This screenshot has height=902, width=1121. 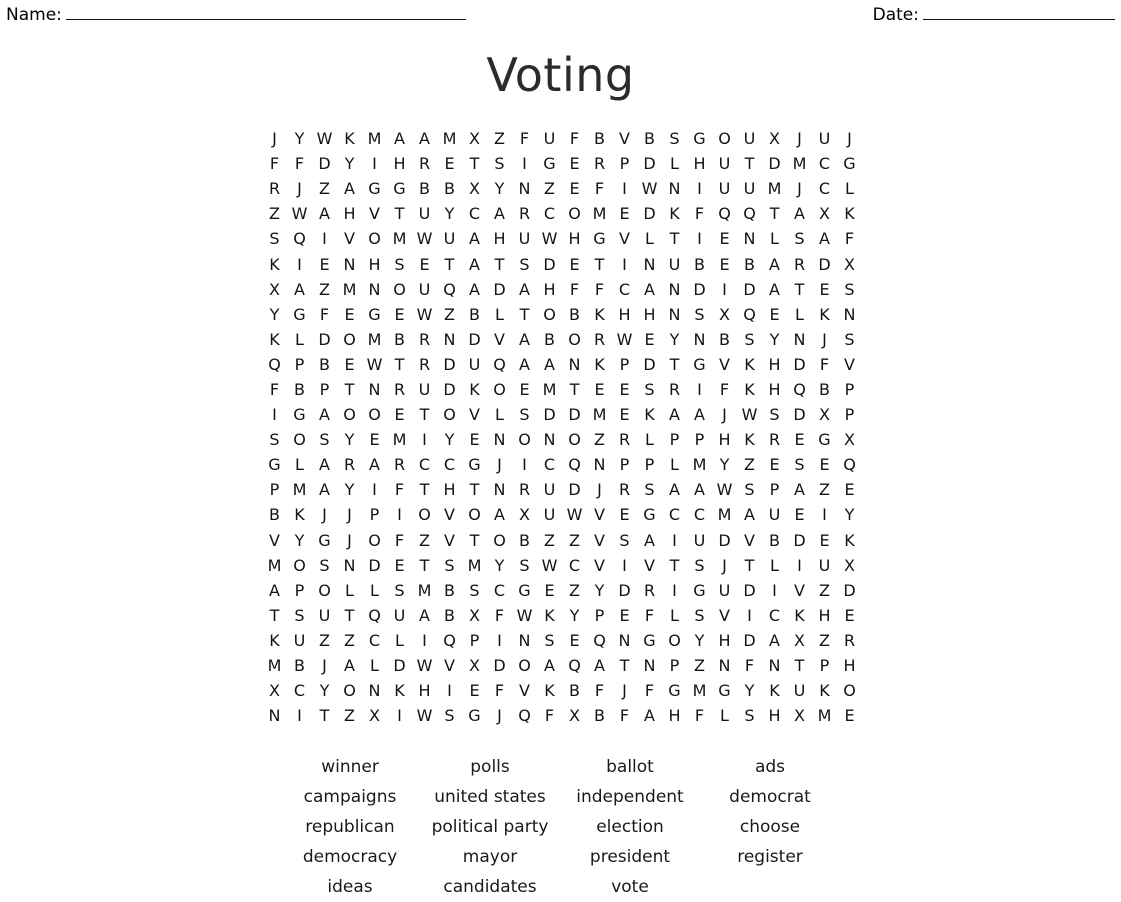 I want to click on word-bank-item: president, so click(x=630, y=857).